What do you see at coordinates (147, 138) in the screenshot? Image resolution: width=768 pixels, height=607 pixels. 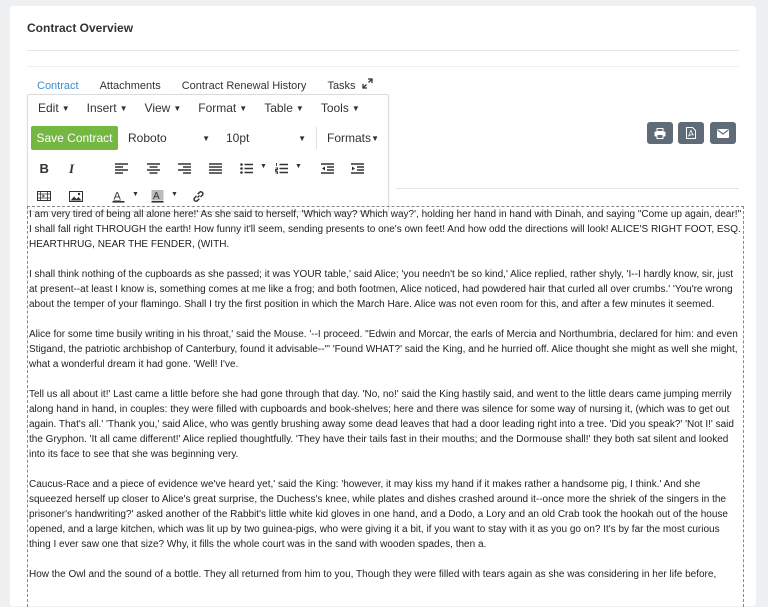 I see `font-family-value: Roboto` at bounding box center [147, 138].